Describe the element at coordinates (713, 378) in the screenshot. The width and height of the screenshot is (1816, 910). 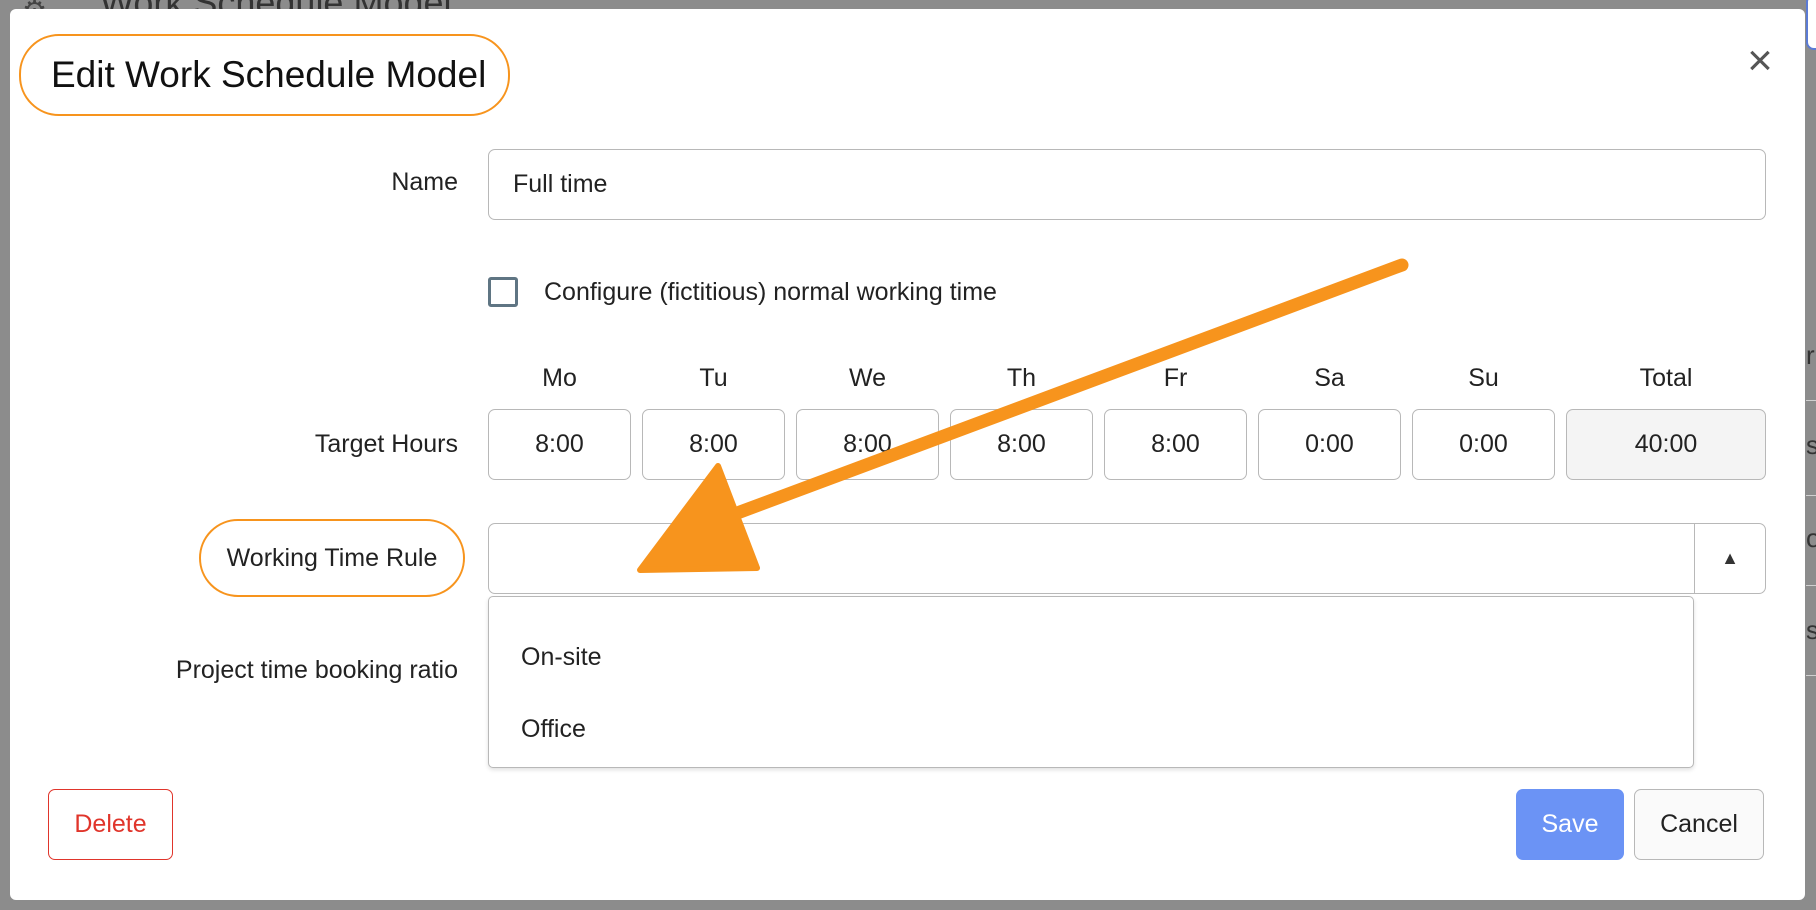
I see `day-header-tu: Tu` at that location.